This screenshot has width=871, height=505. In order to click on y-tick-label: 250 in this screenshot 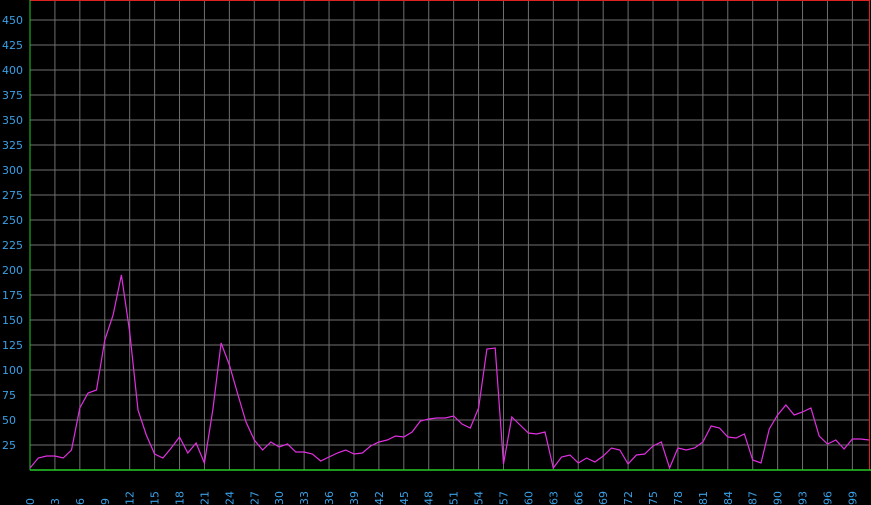, I will do `click(12, 220)`.